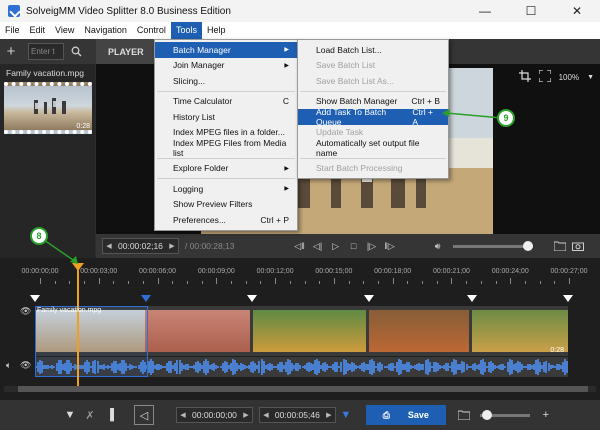 The width and height of the screenshot is (600, 430). What do you see at coordinates (544, 76) in the screenshot?
I see `fullscreen-icon` at bounding box center [544, 76].